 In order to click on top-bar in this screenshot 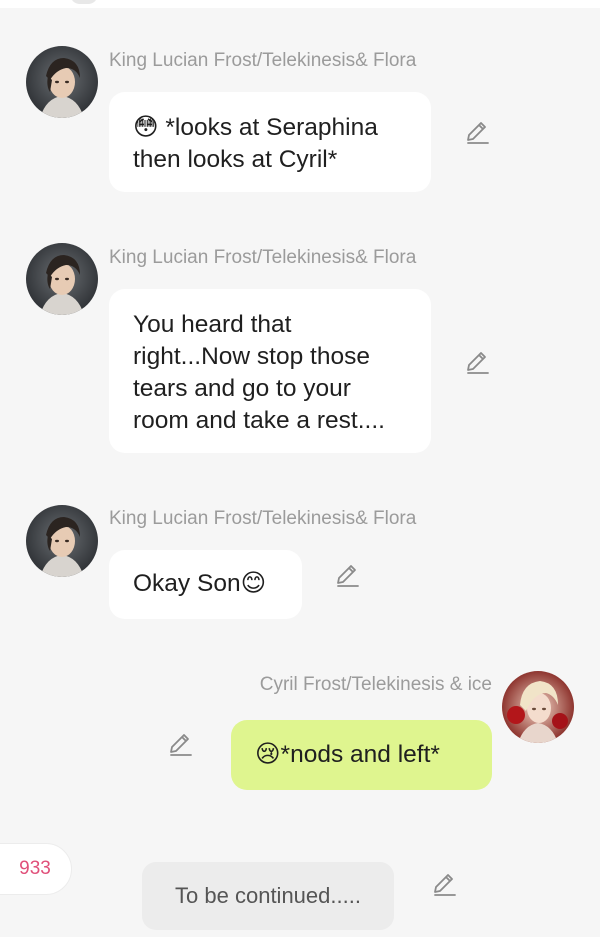, I will do `click(300, 4)`.